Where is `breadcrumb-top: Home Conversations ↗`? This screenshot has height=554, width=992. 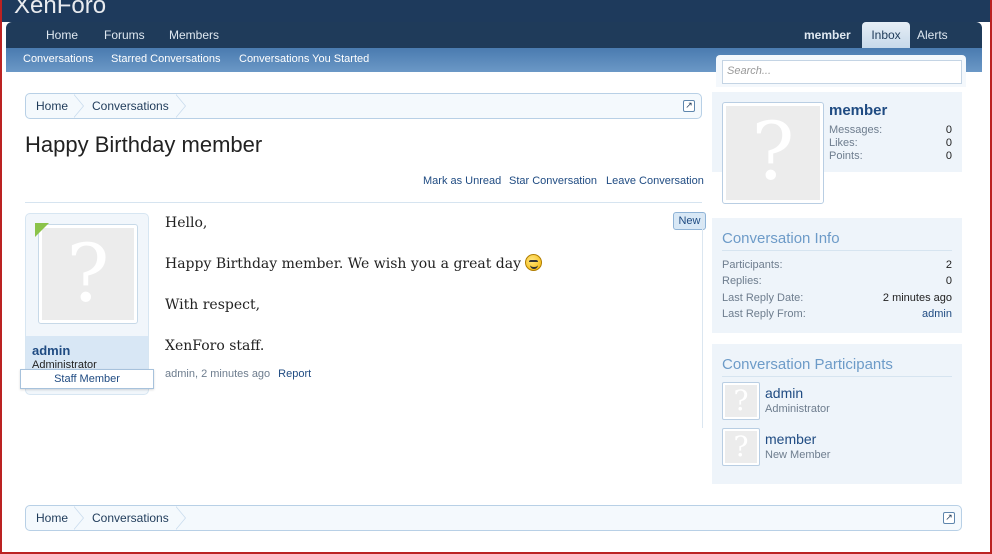
breadcrumb-top: Home Conversations ↗ is located at coordinates (363, 106).